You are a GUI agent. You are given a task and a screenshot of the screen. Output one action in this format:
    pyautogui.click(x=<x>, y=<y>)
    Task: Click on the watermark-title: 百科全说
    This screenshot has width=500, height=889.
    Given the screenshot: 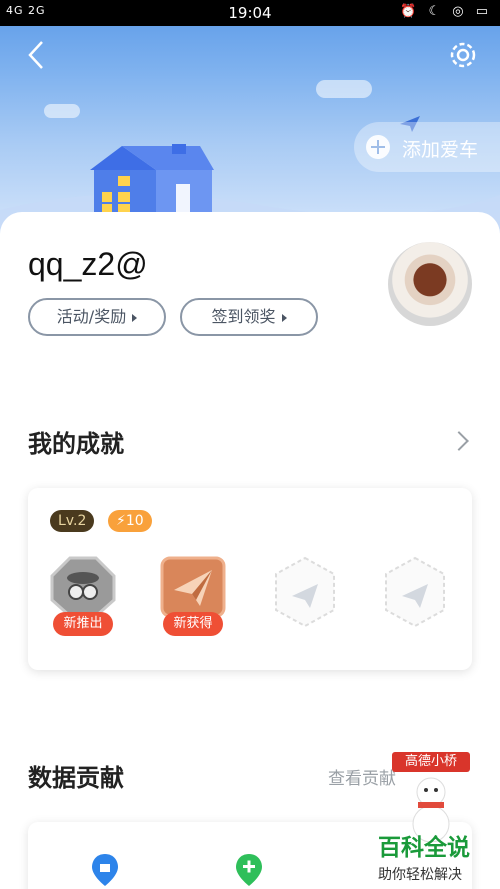 What is the action you would take?
    pyautogui.click(x=424, y=848)
    